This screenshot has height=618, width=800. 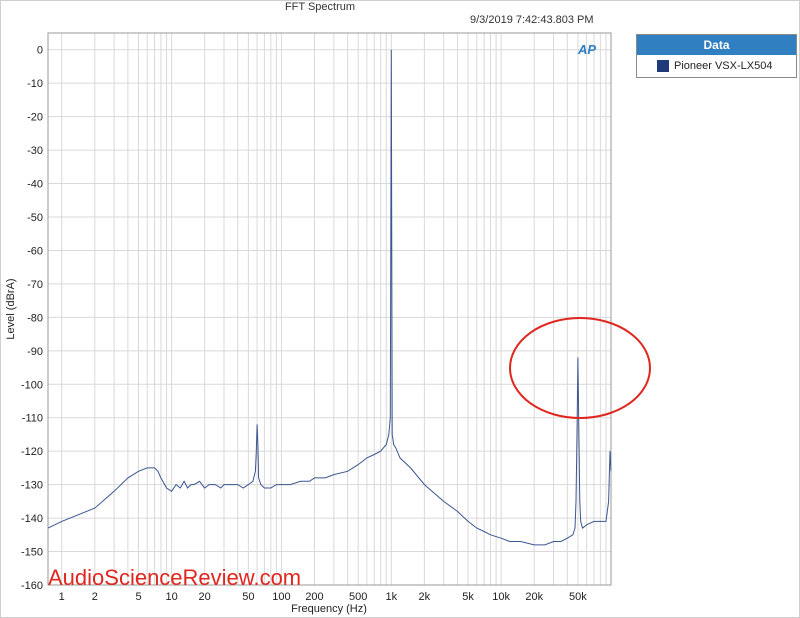 I want to click on x-tick-label: 1k, so click(x=391, y=597).